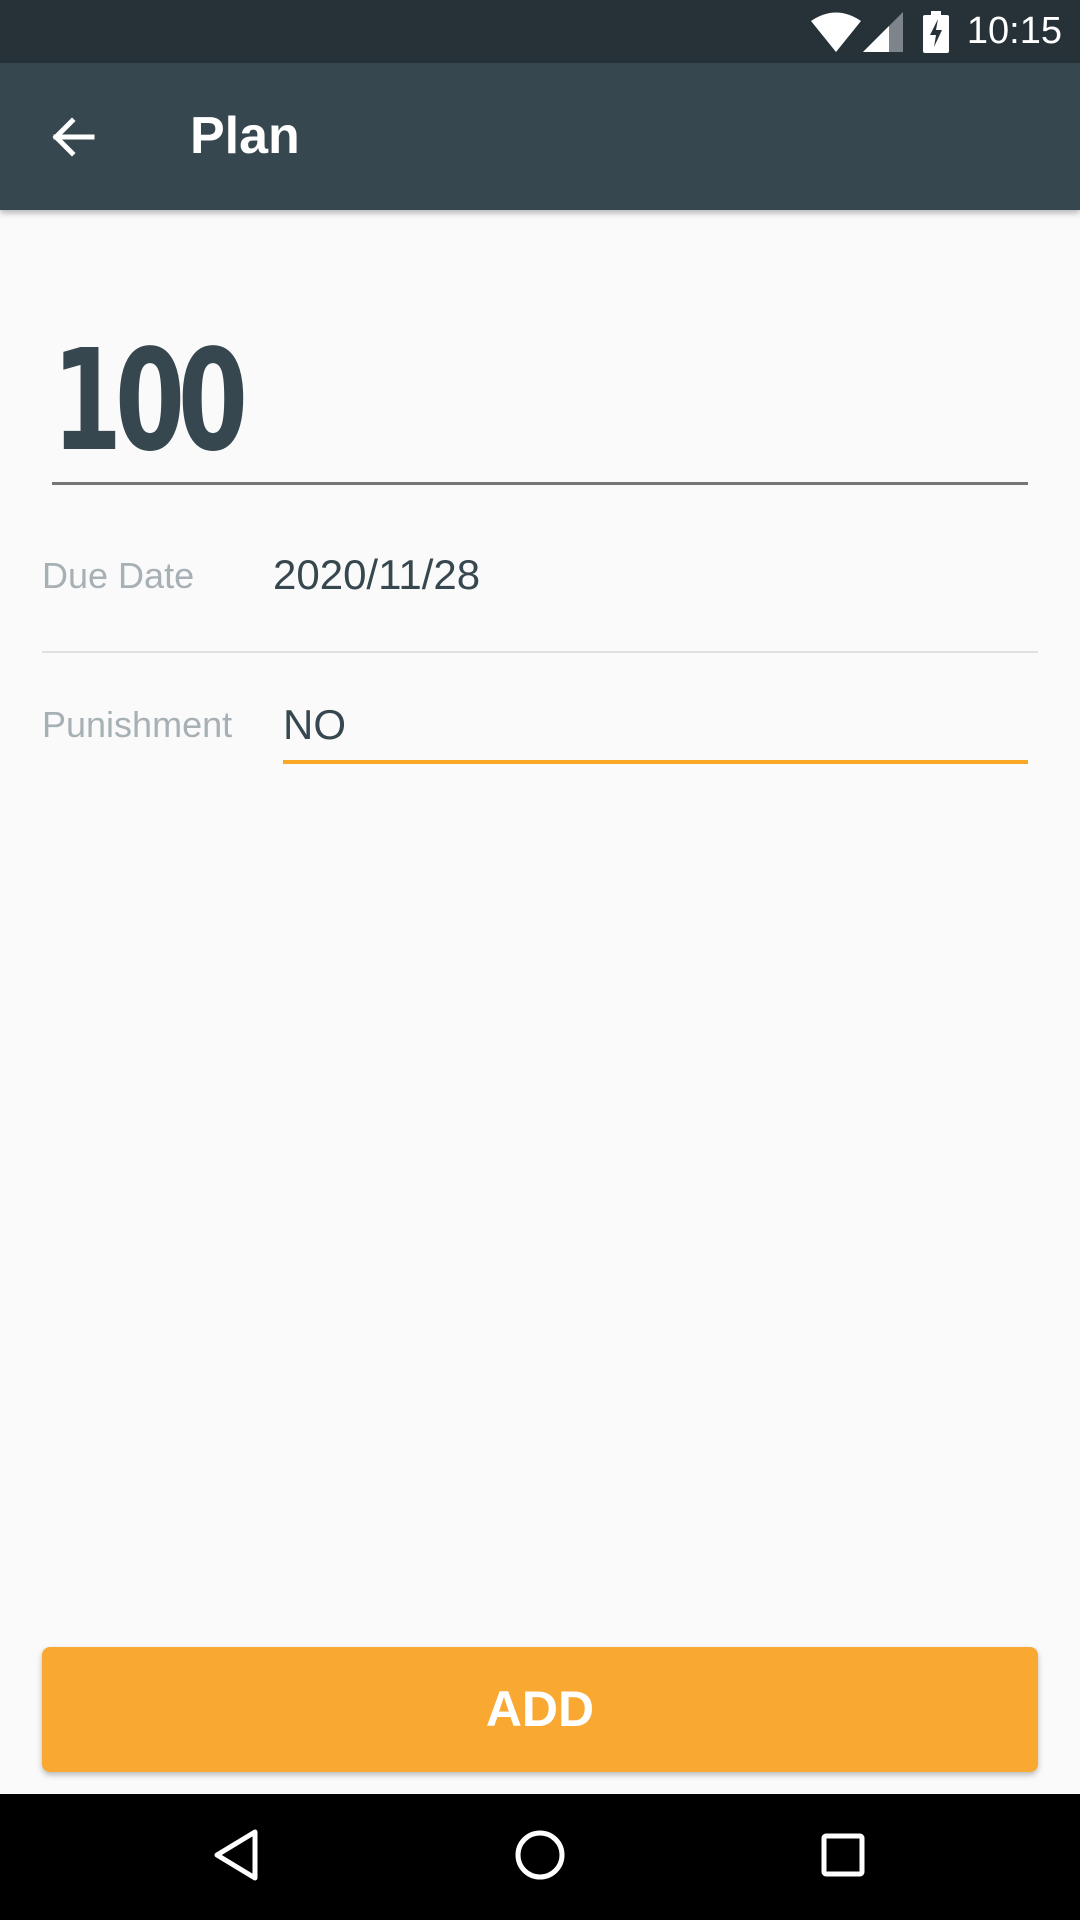  I want to click on arrow-back-icon, so click(72, 139).